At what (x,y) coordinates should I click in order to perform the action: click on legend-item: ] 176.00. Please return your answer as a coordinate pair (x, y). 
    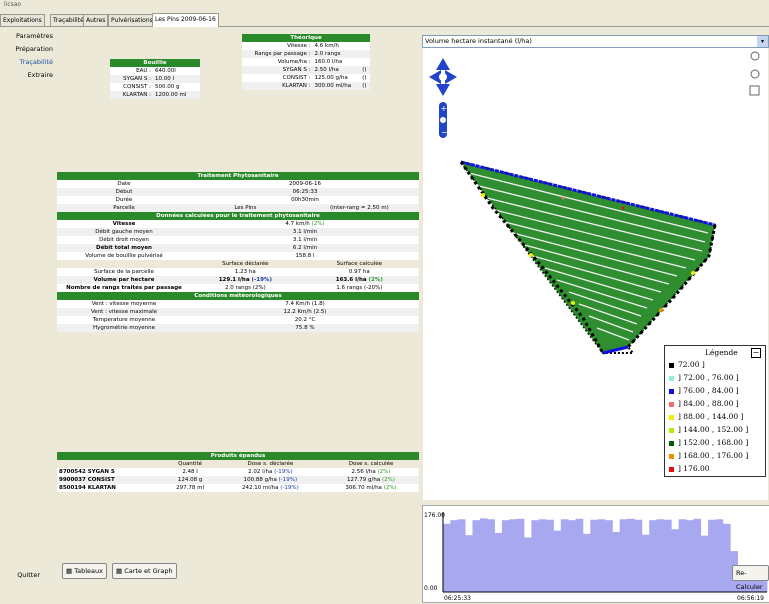
    Looking at the image, I should click on (689, 469).